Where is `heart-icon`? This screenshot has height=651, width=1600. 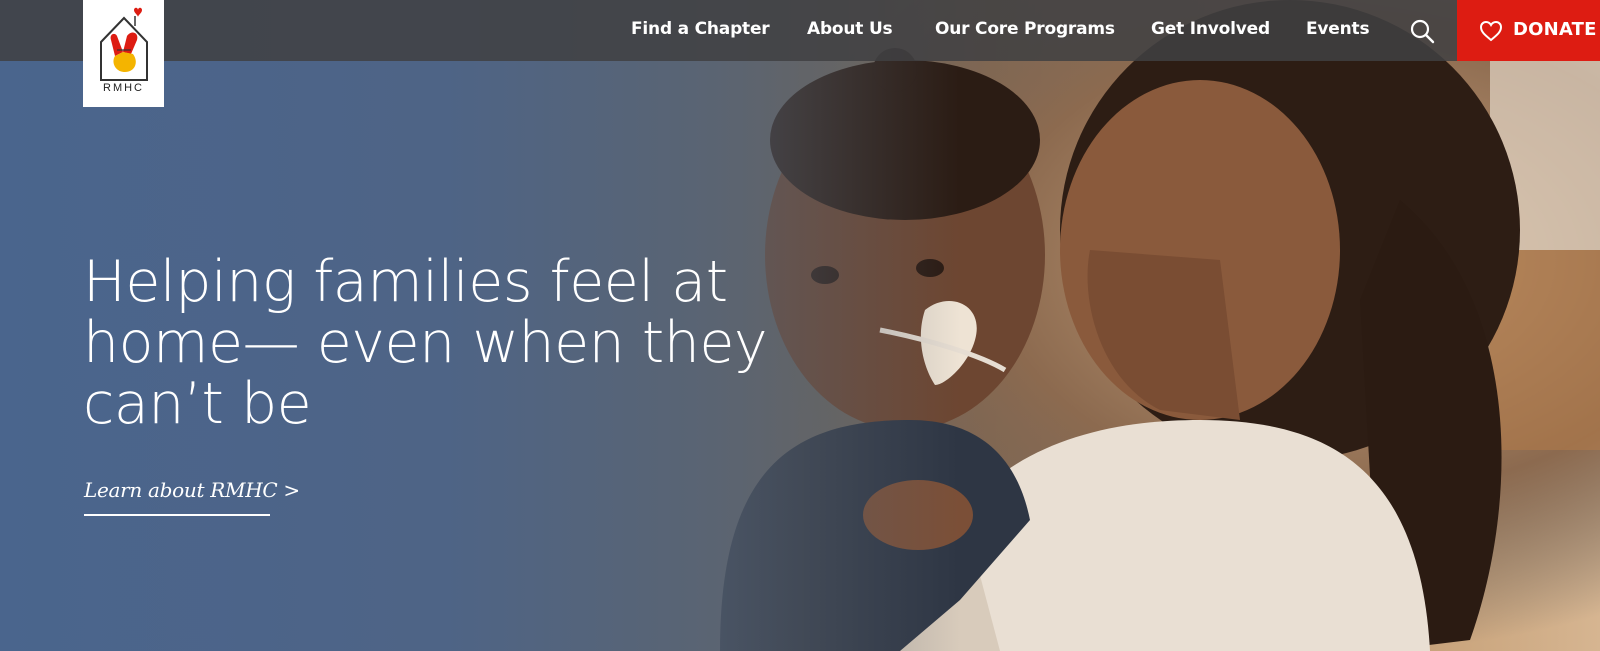
heart-icon is located at coordinates (1491, 31).